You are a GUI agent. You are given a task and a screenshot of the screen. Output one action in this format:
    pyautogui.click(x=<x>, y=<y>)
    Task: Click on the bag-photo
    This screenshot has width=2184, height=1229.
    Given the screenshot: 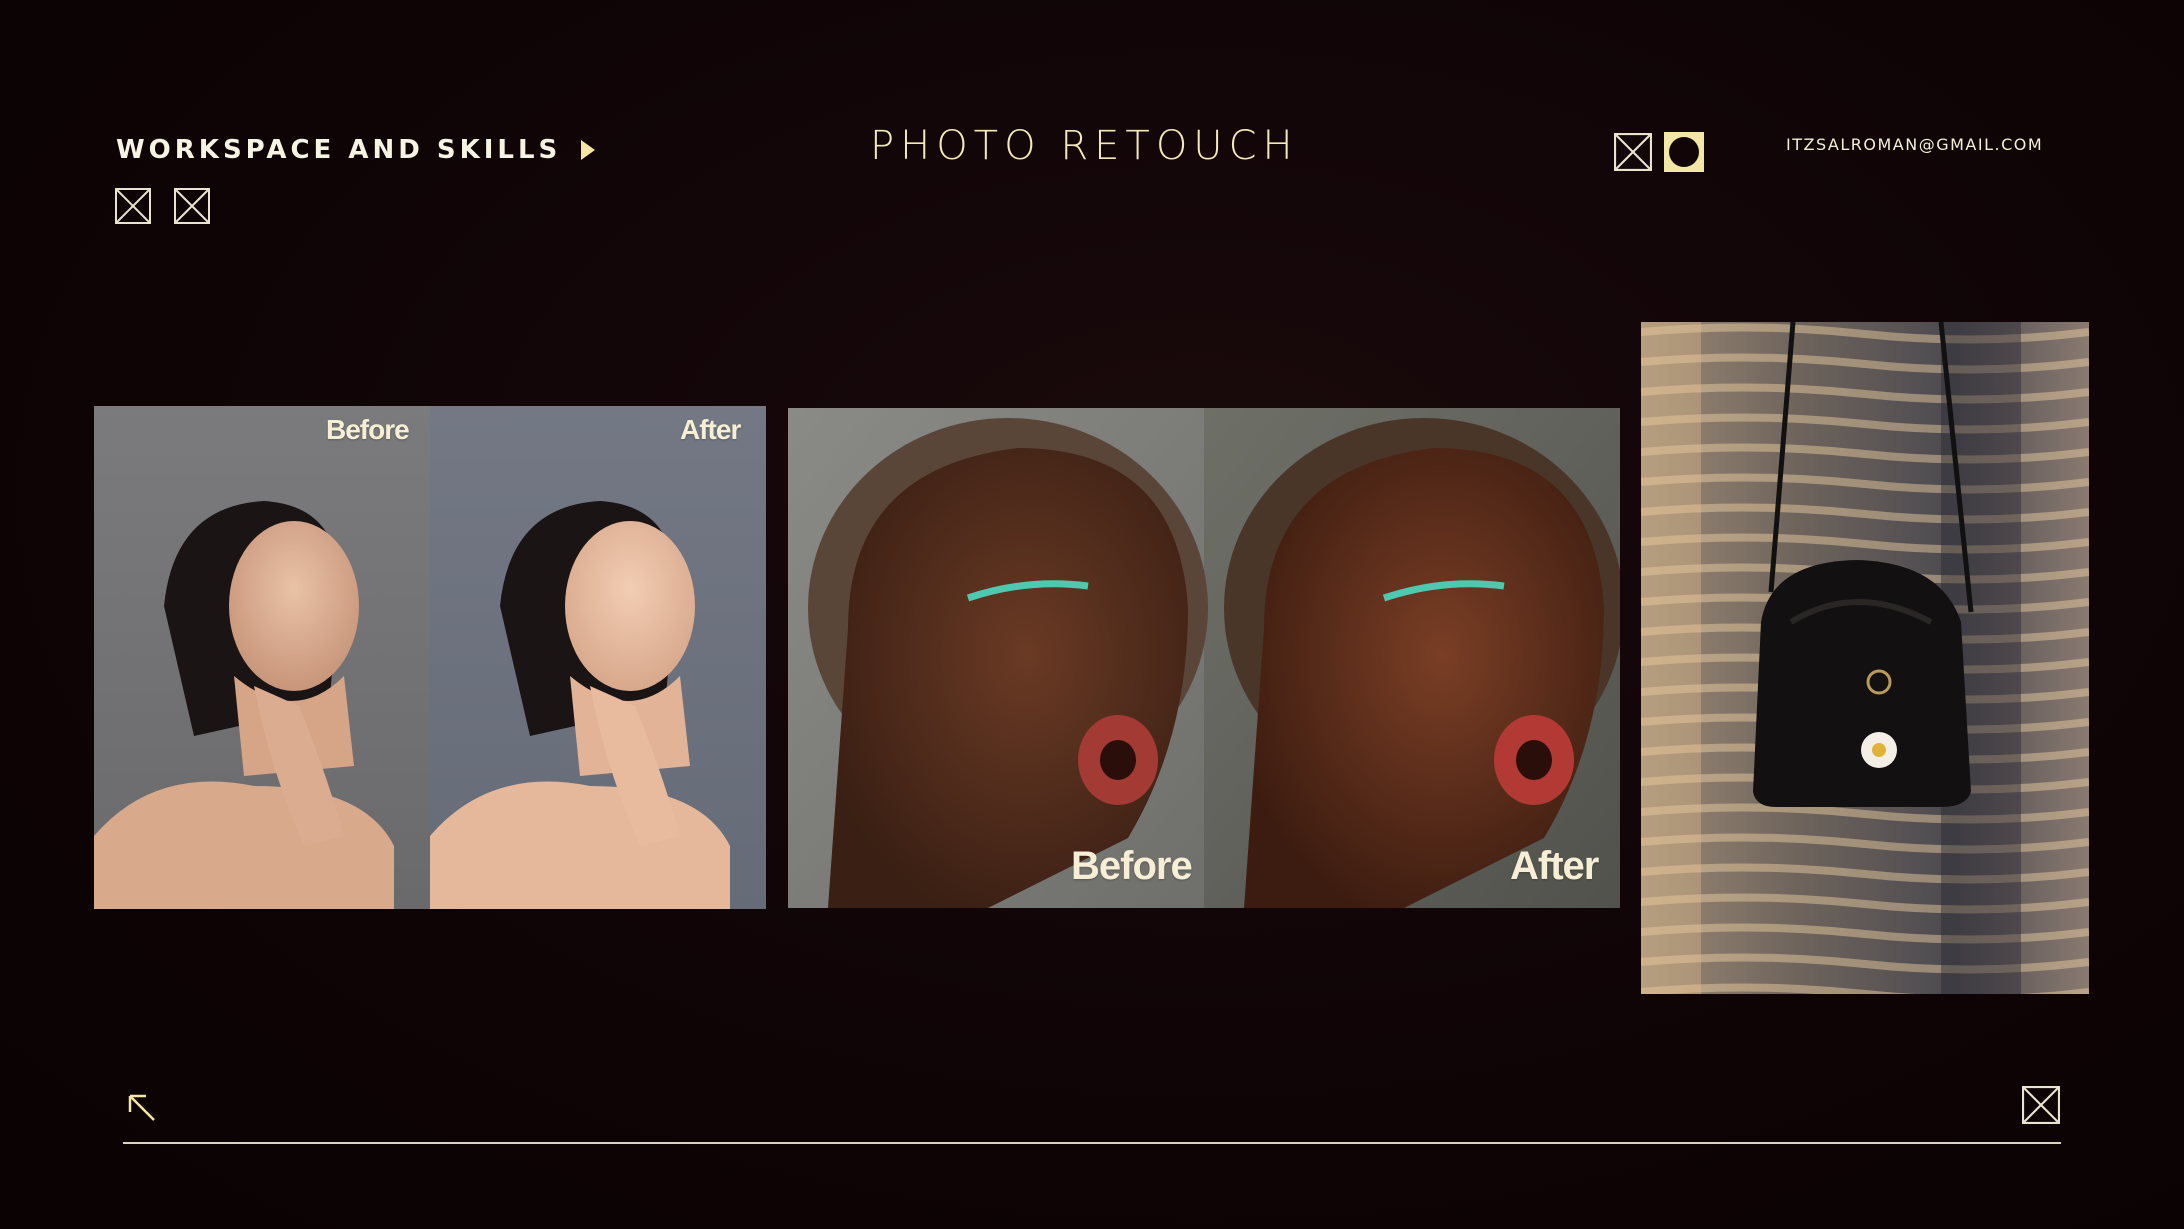 What is the action you would take?
    pyautogui.click(x=1865, y=658)
    